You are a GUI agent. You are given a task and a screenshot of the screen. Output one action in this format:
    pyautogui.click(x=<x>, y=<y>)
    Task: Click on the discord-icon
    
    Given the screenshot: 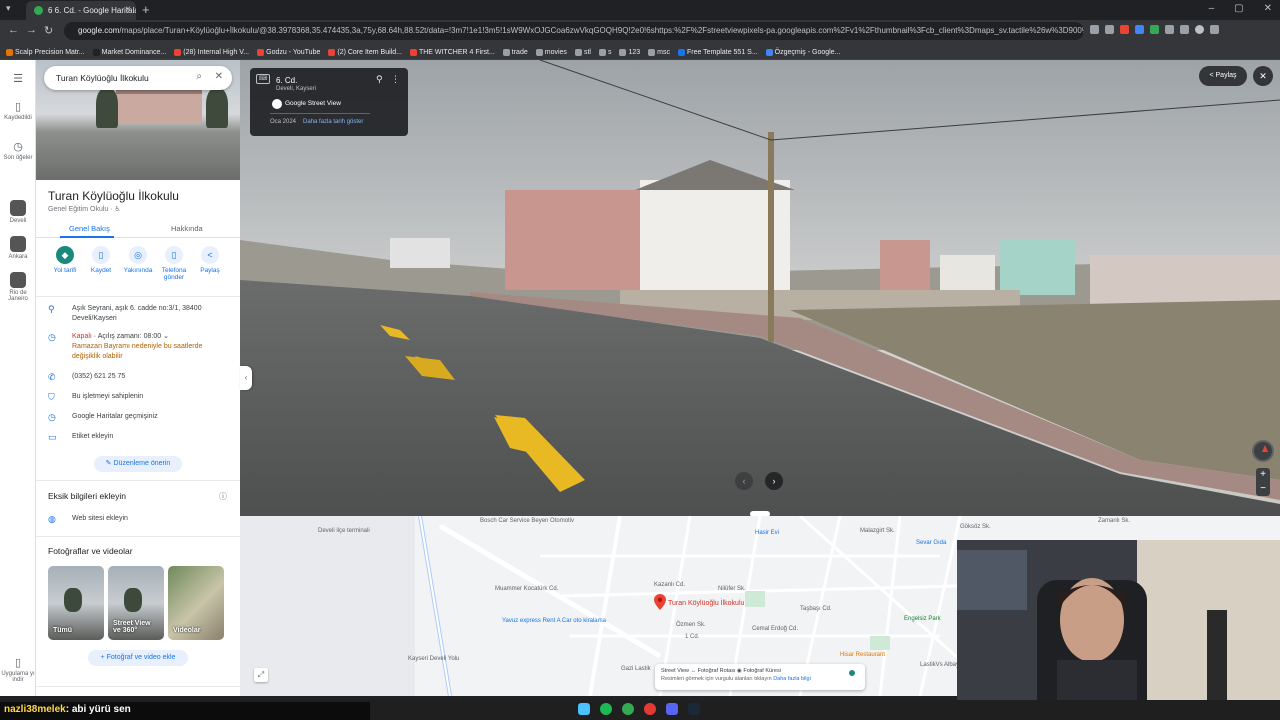 What is the action you would take?
    pyautogui.click(x=672, y=709)
    